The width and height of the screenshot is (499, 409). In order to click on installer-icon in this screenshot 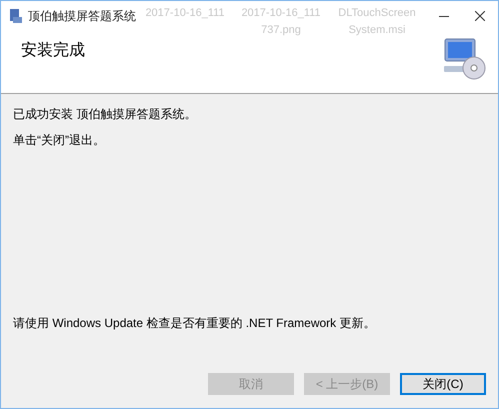, I will do `click(16, 16)`.